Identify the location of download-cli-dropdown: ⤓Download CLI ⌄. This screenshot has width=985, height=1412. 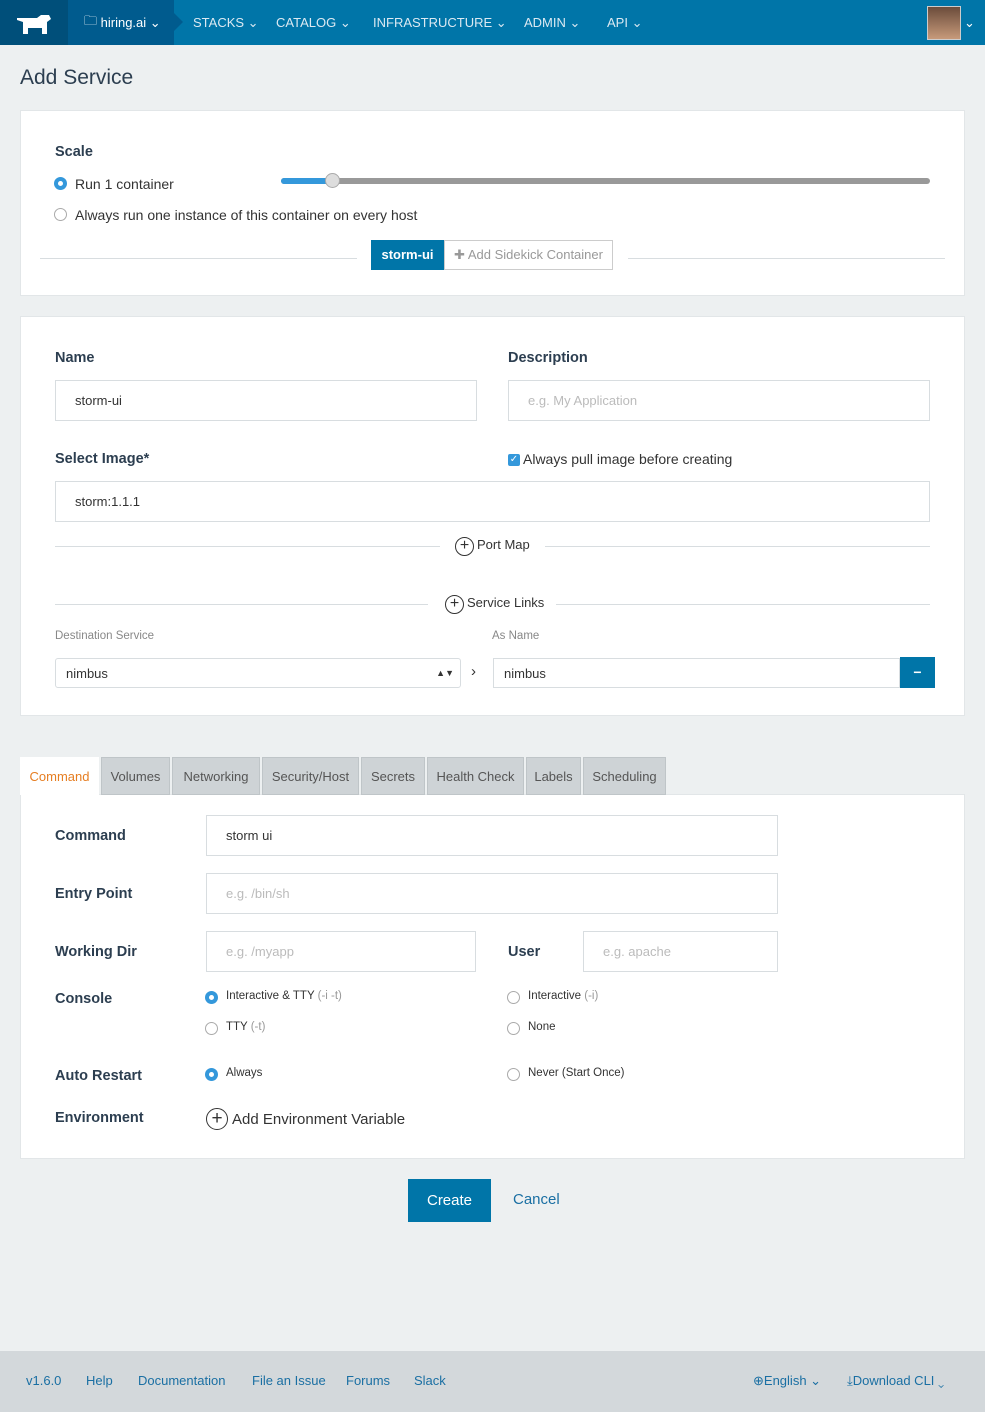
(895, 1381).